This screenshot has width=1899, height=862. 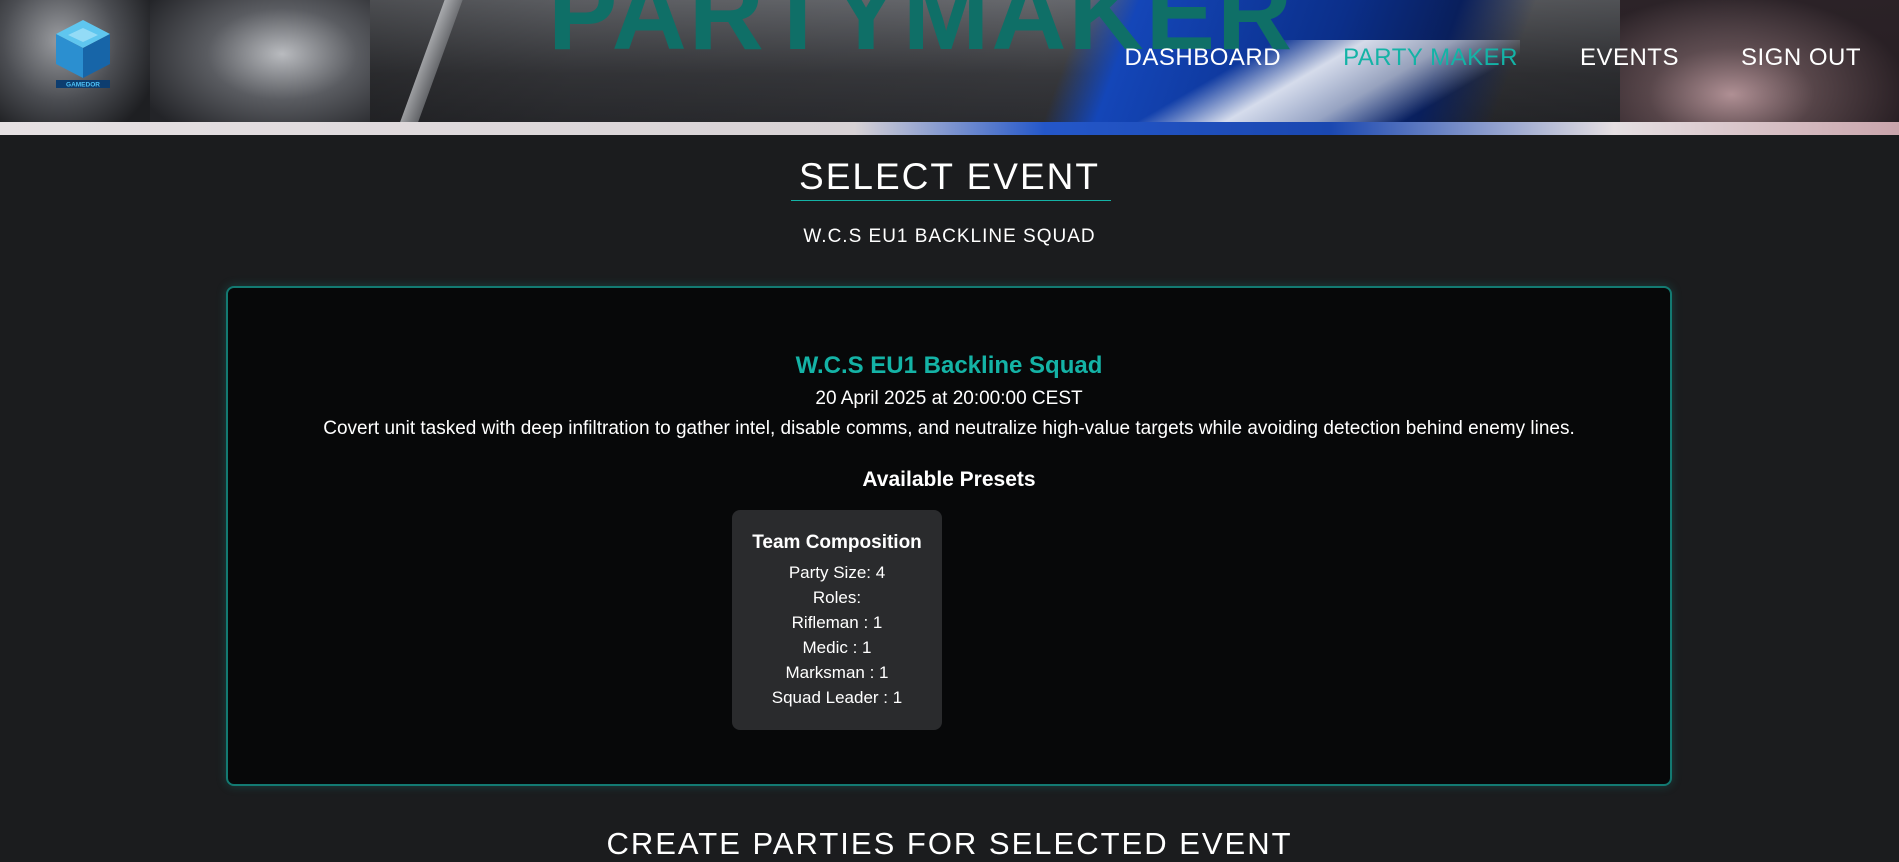 What do you see at coordinates (1203, 58) in the screenshot?
I see `nav-dashboard: DASHBOARD` at bounding box center [1203, 58].